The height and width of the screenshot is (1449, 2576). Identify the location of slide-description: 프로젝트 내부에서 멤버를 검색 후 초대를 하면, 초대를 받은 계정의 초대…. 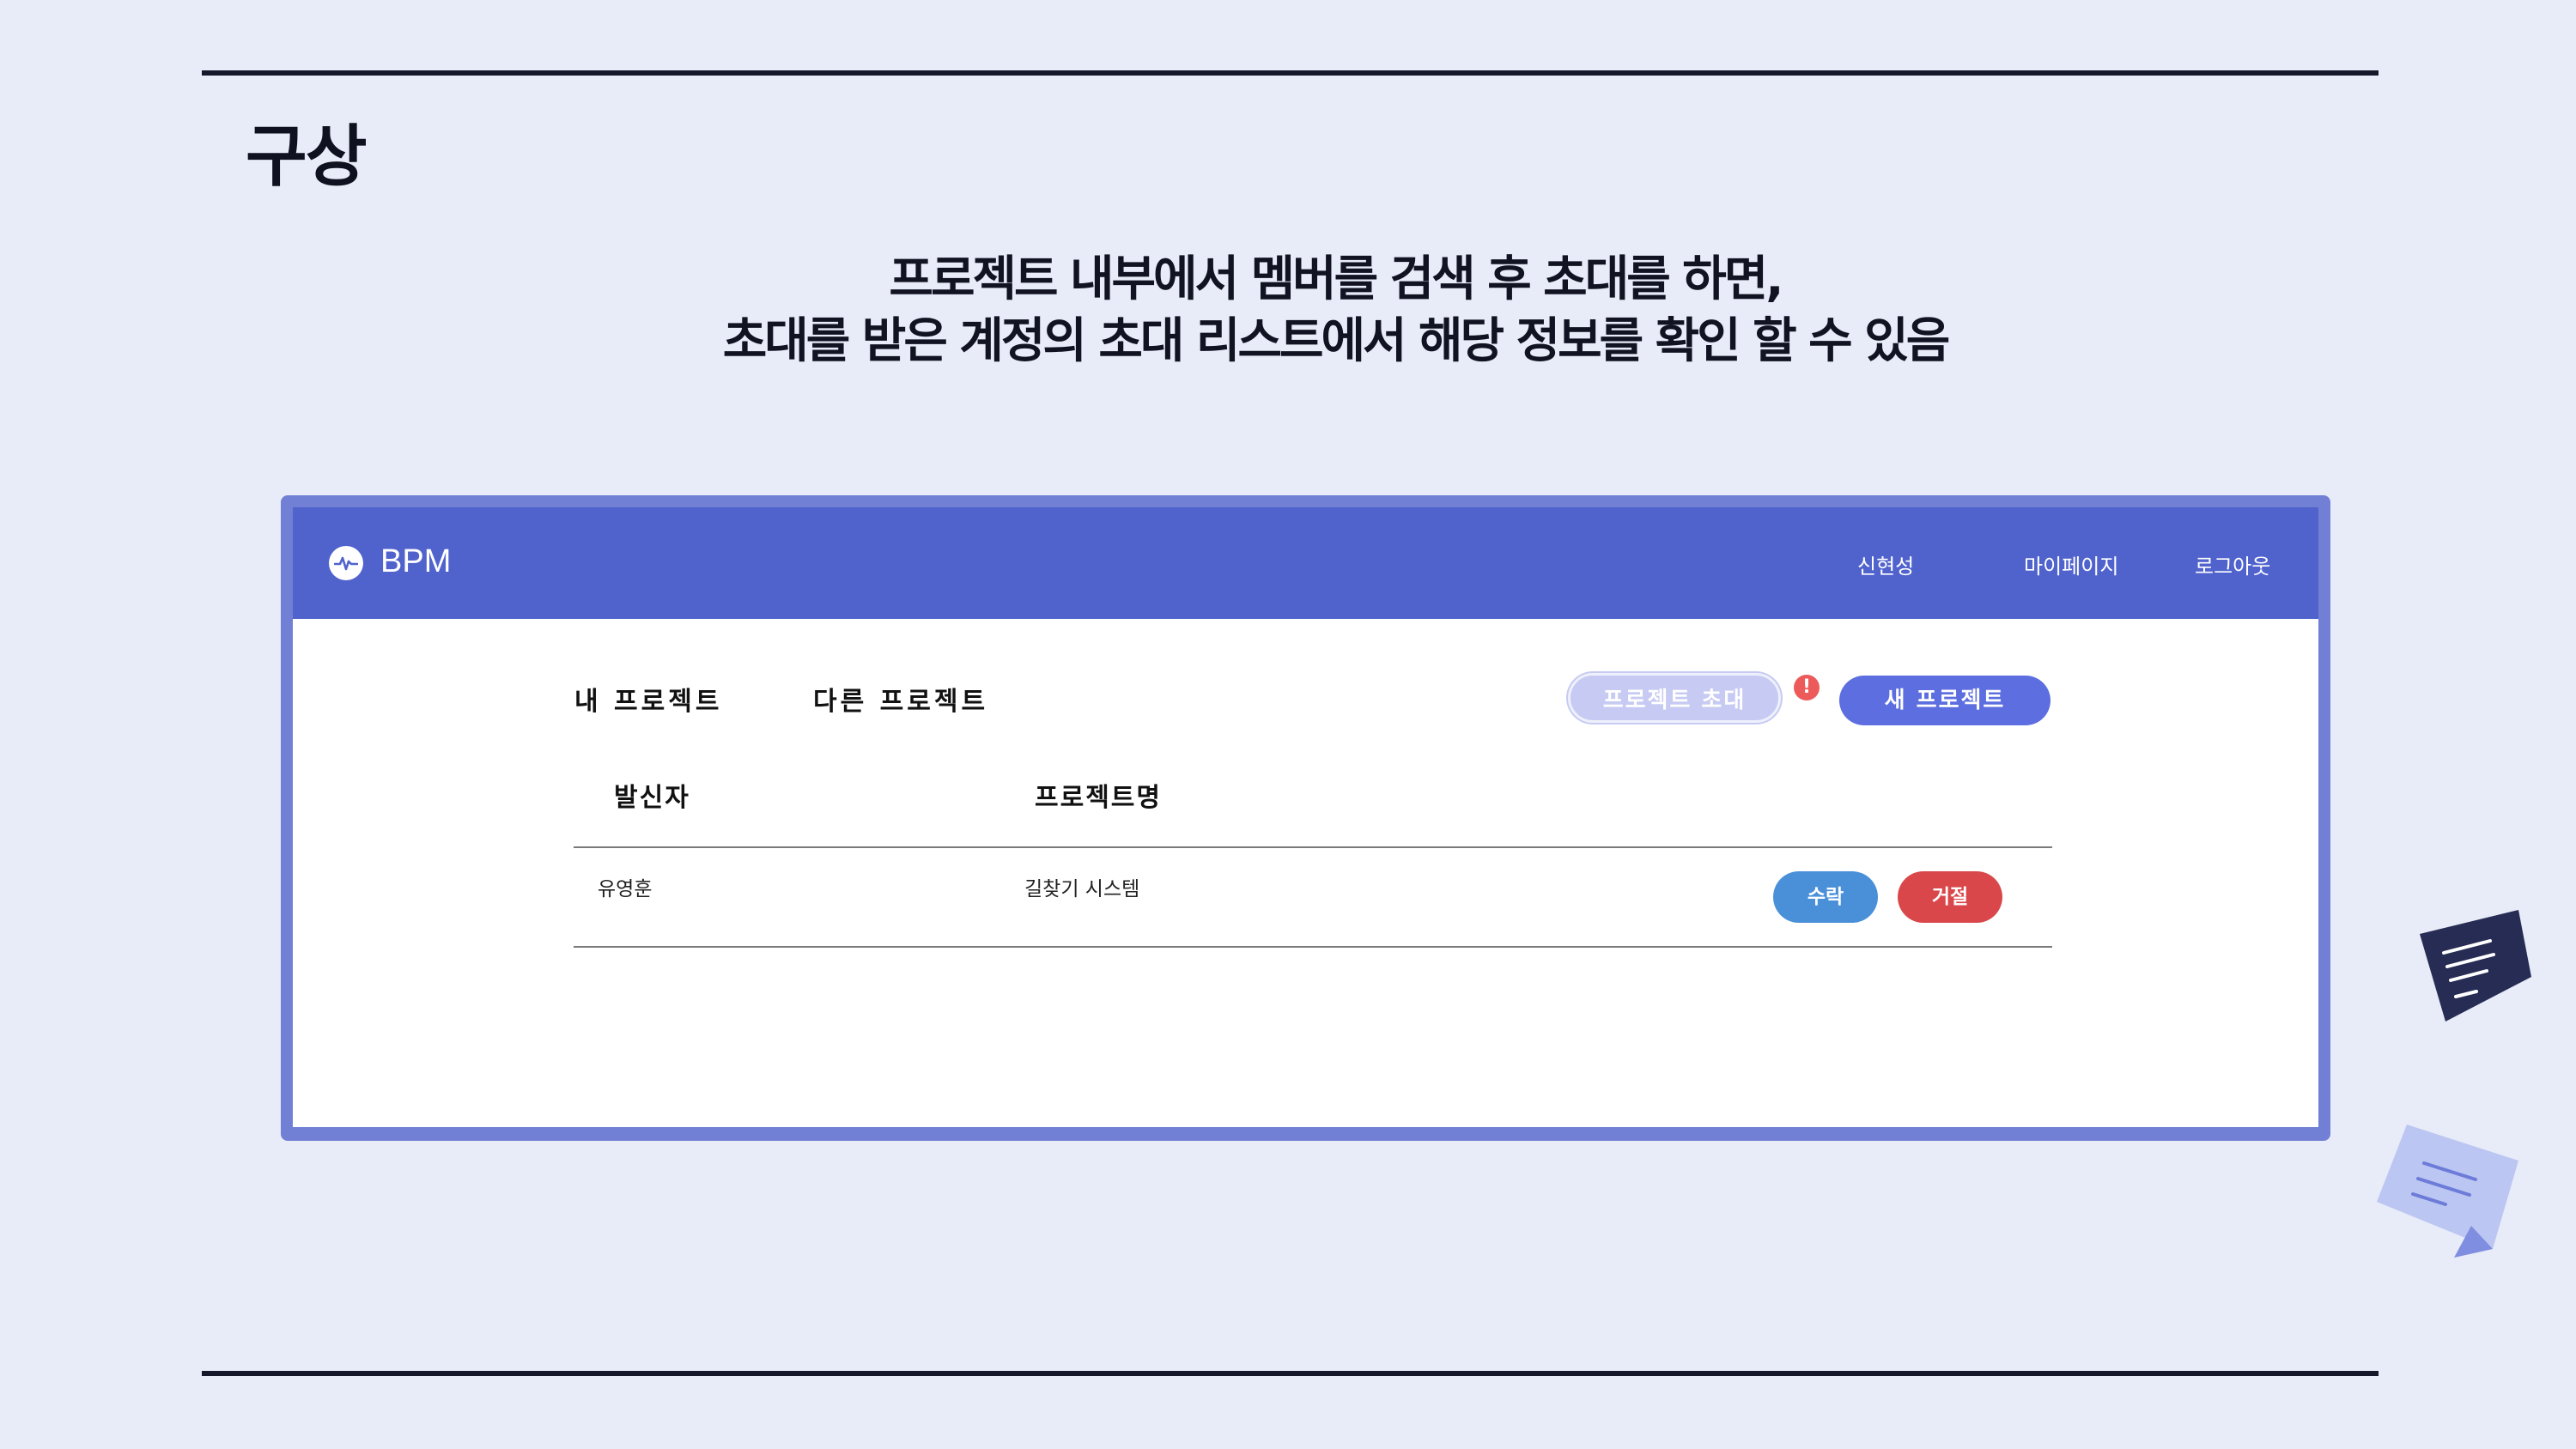
(1288, 311).